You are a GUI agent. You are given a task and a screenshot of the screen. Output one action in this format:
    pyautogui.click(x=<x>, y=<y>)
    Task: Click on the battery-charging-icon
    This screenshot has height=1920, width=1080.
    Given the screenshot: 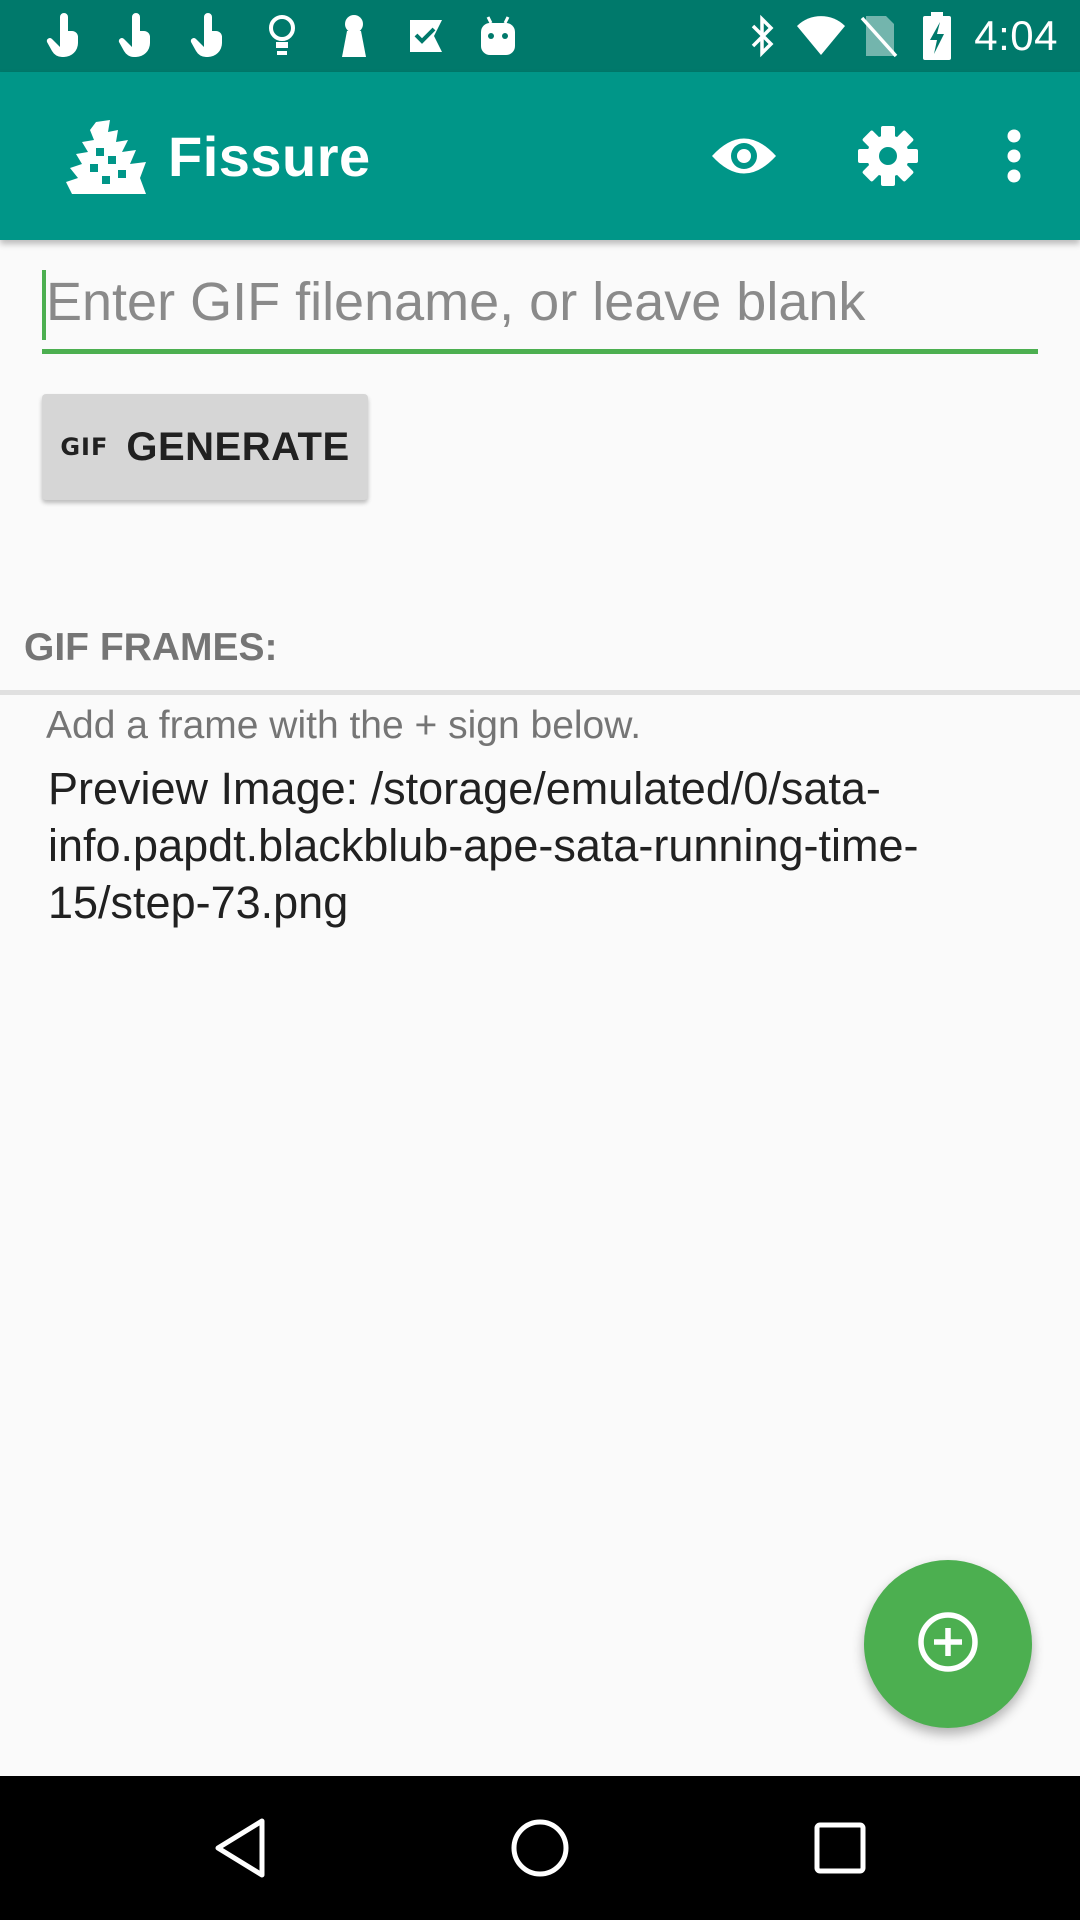 What is the action you would take?
    pyautogui.click(x=937, y=36)
    